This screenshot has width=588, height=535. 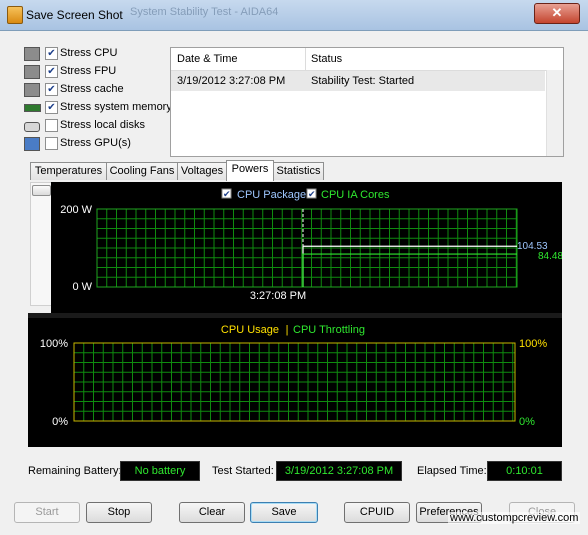 What do you see at coordinates (207, 59) in the screenshot?
I see `column-header-datetime: Date & Time` at bounding box center [207, 59].